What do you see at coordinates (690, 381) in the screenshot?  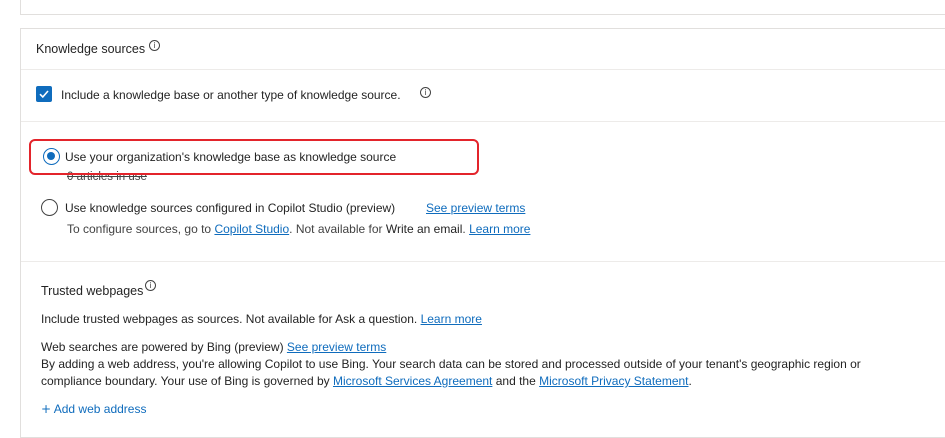 I see `end-period: .` at bounding box center [690, 381].